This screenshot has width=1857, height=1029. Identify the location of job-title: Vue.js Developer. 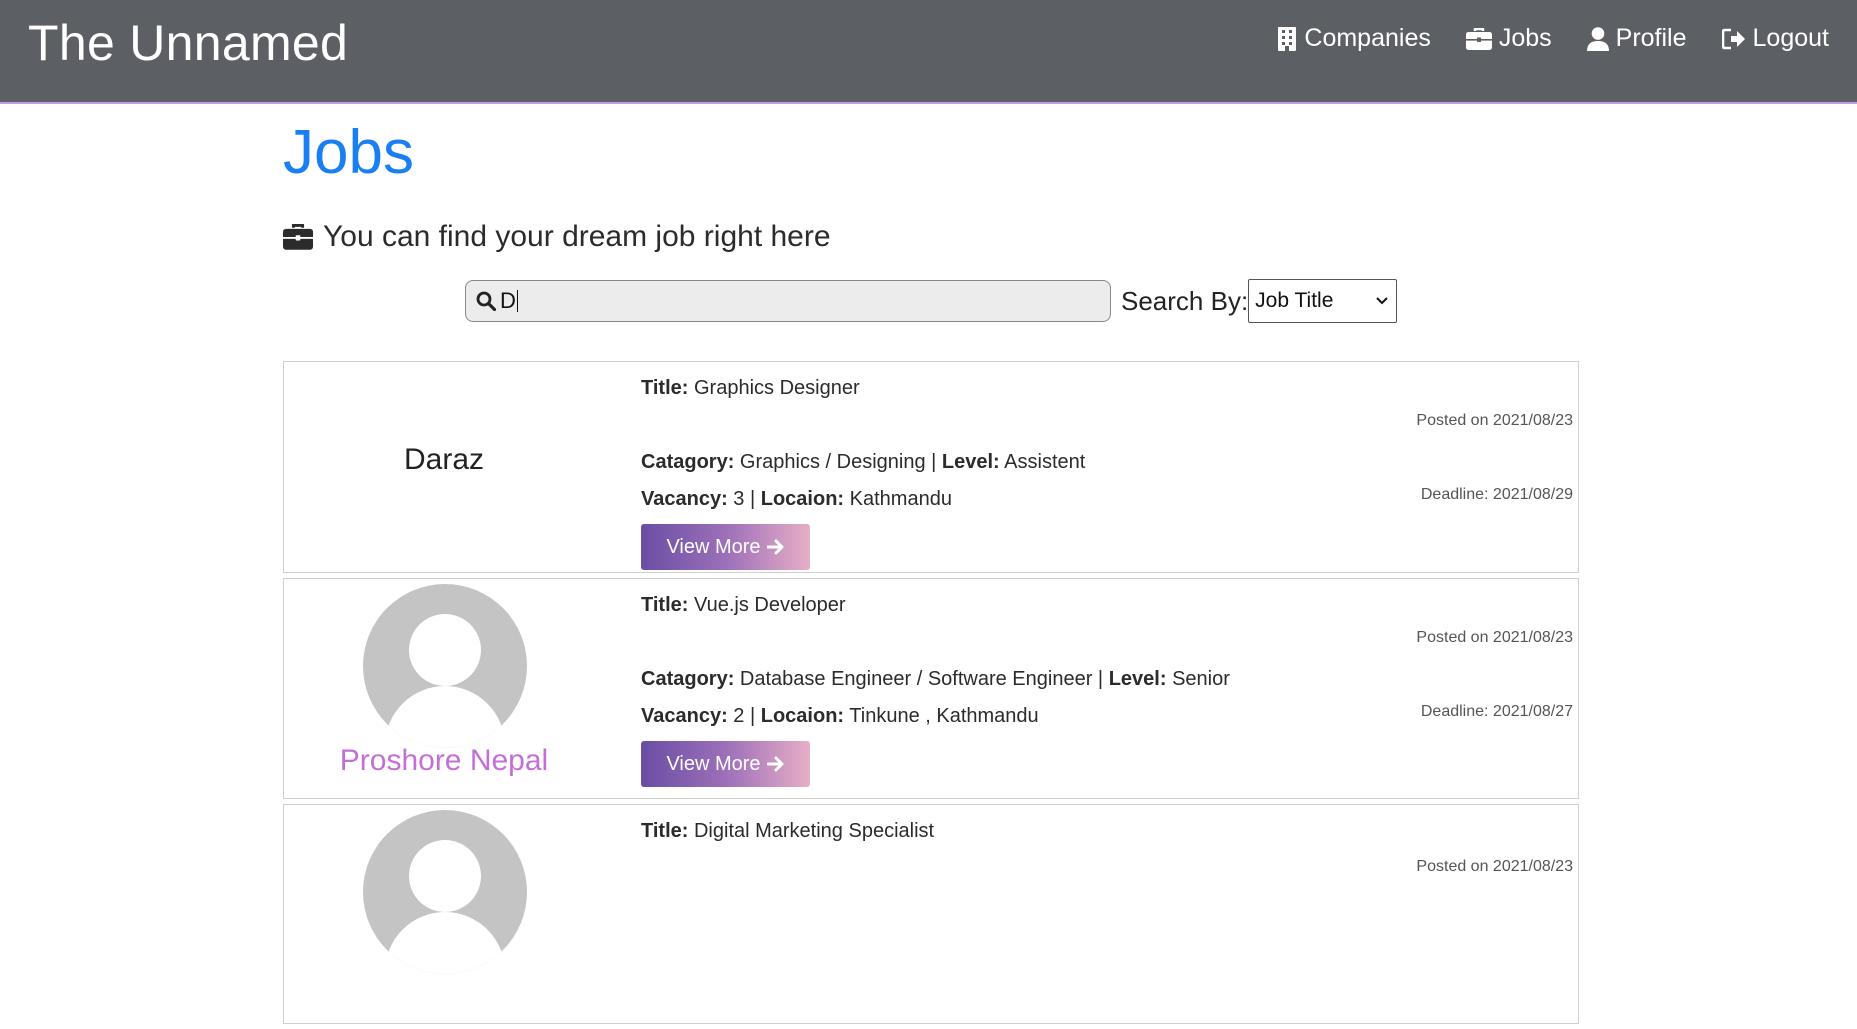
(769, 605).